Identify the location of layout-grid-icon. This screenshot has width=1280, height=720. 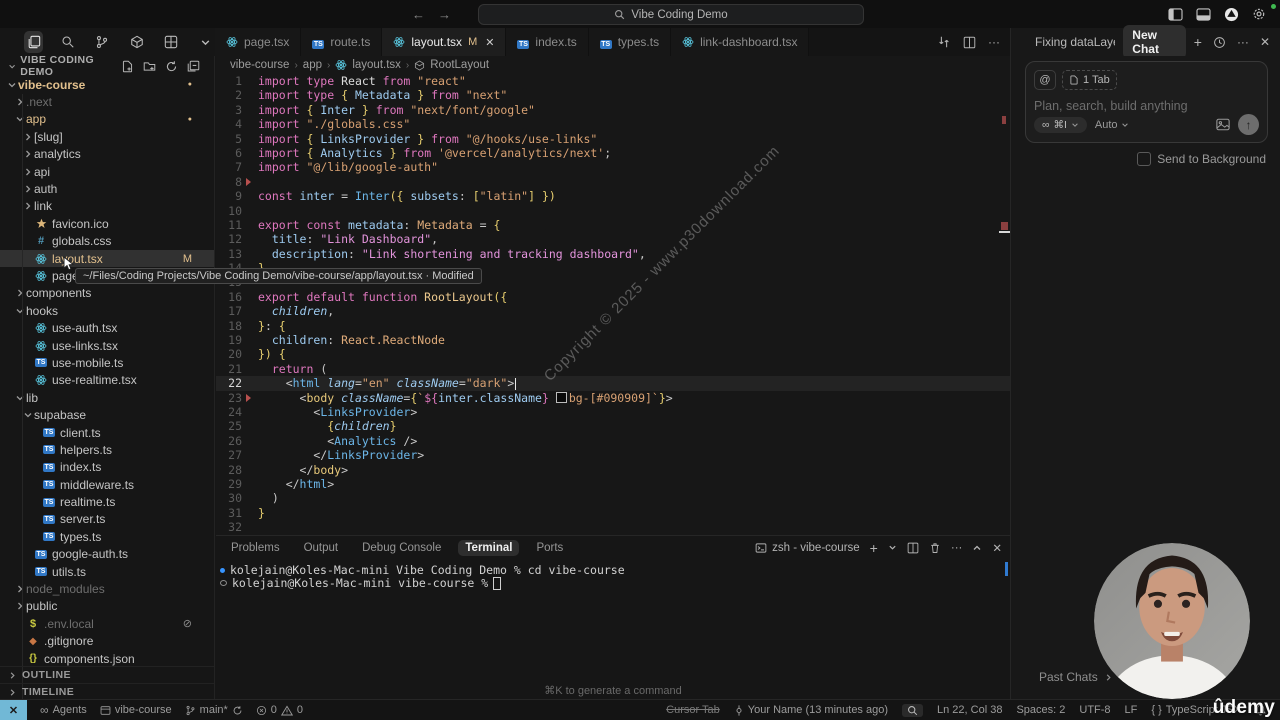
(170, 42).